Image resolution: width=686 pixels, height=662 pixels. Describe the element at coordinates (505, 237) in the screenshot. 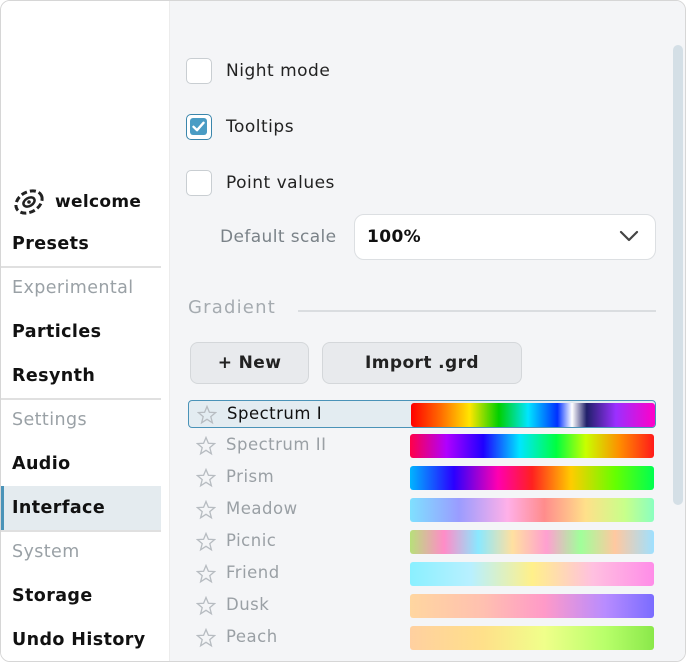

I see `default-scale-select: 100%` at that location.